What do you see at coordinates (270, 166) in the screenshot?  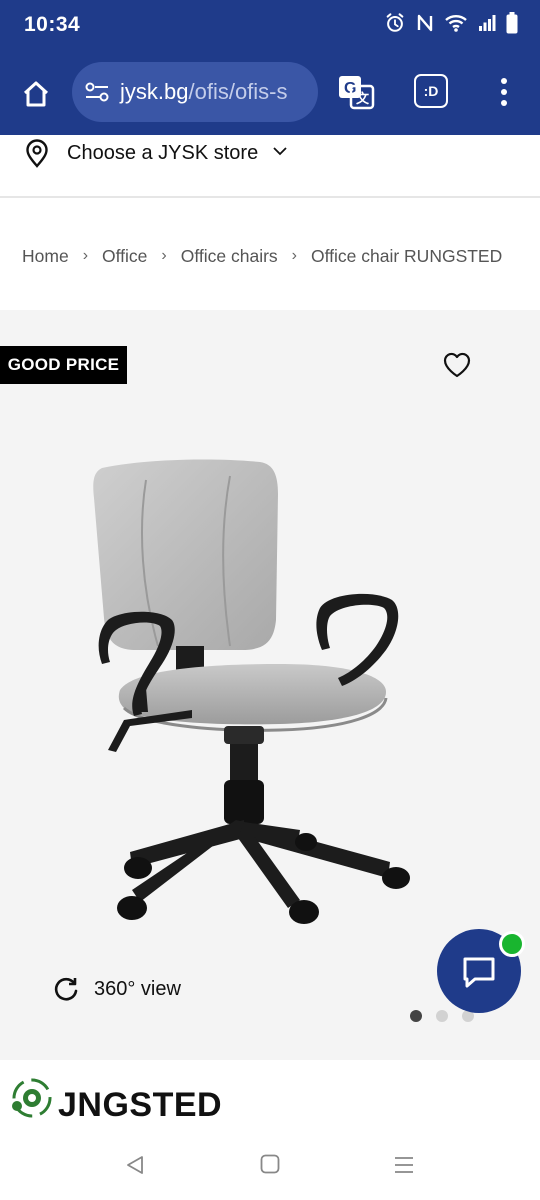 I see `store-selector: Choose a JYSK store` at bounding box center [270, 166].